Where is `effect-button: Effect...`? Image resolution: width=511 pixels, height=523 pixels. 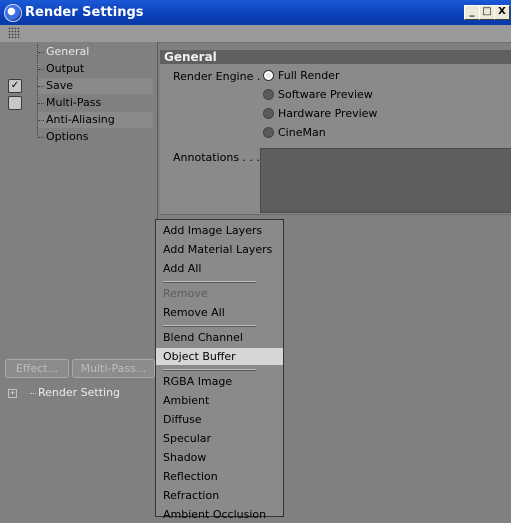
effect-button: Effect... is located at coordinates (37, 368).